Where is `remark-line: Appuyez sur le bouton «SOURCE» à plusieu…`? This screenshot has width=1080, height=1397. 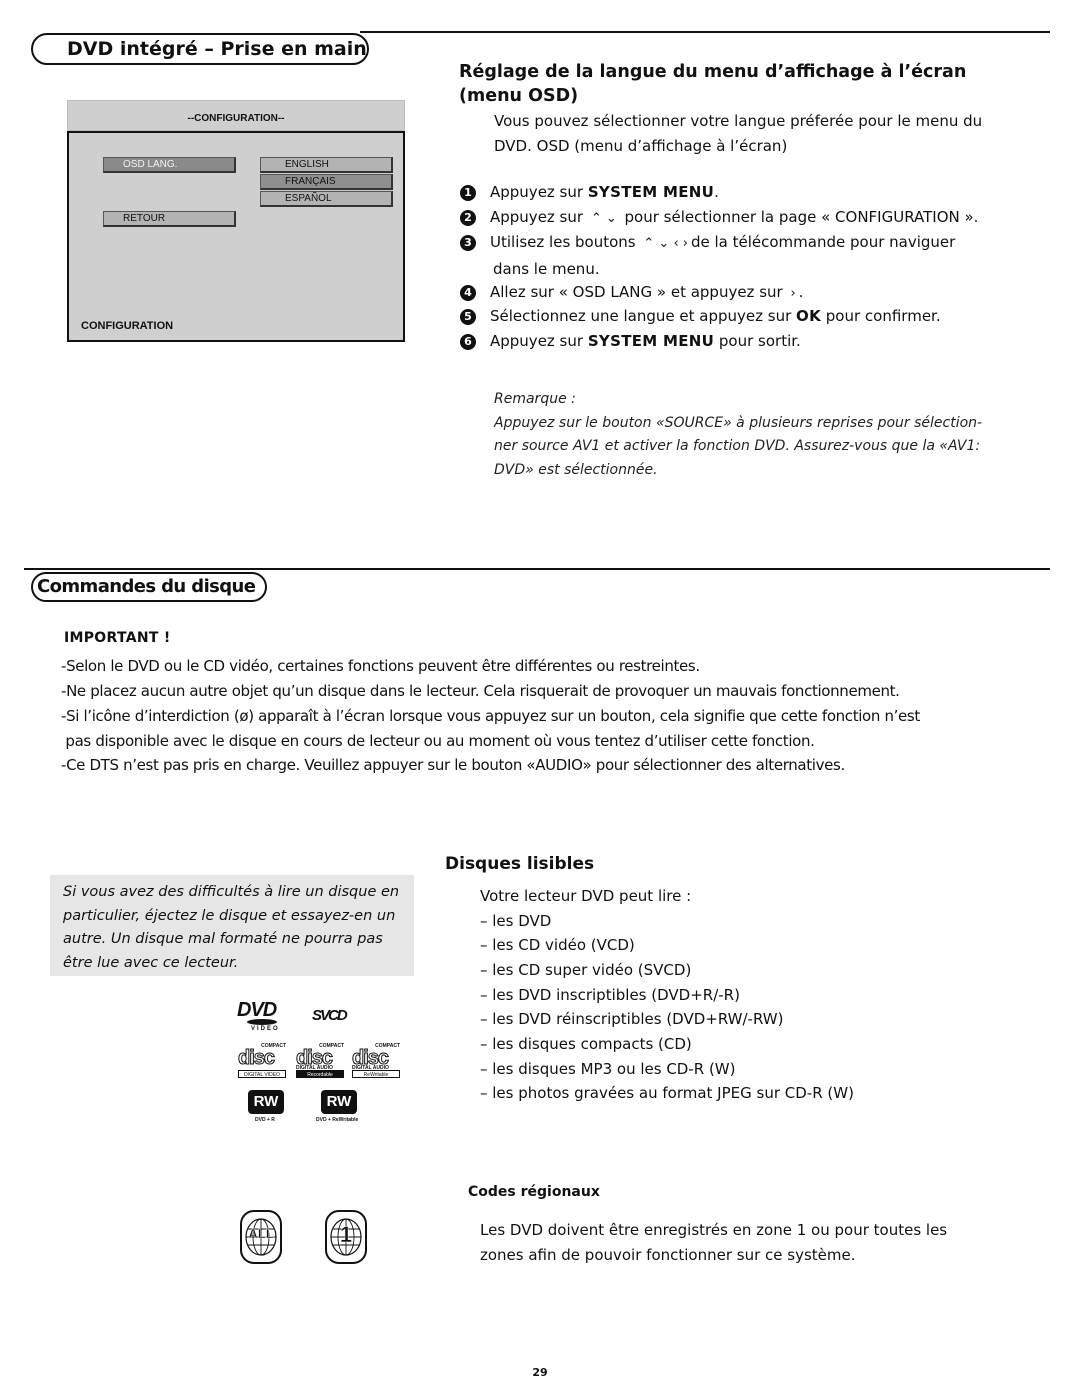 remark-line: Appuyez sur le bouton «SOURCE» à plusieu… is located at coordinates (738, 422).